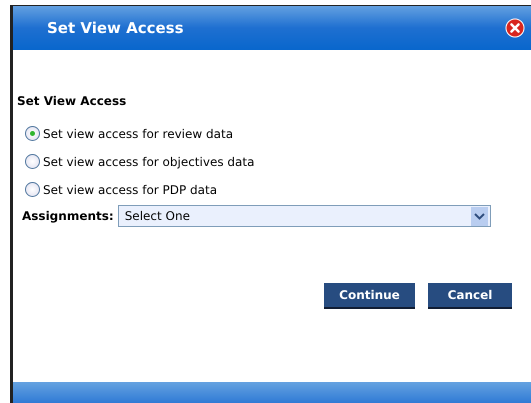 The image size is (531, 403). Describe the element at coordinates (515, 28) in the screenshot. I see `close-icon` at that location.